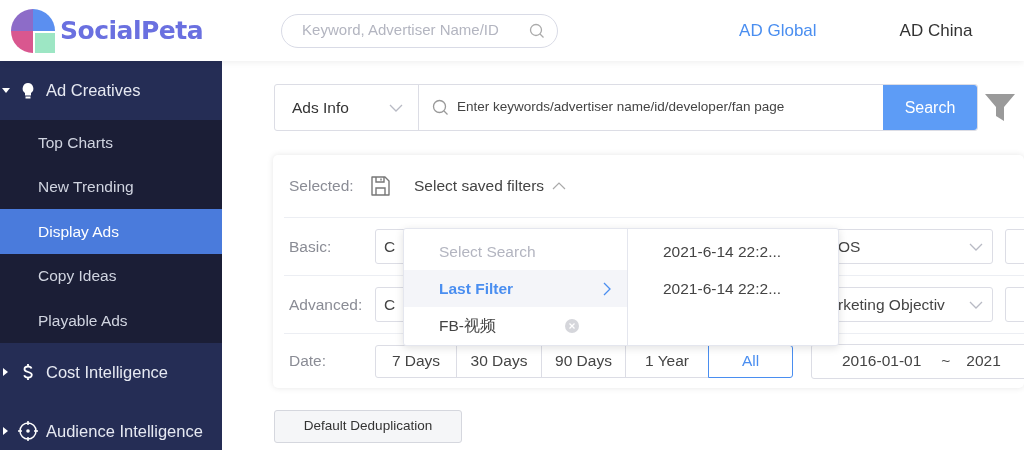 This screenshot has width=1024, height=450. Describe the element at coordinates (1000, 107) in the screenshot. I see `filter-icon` at that location.